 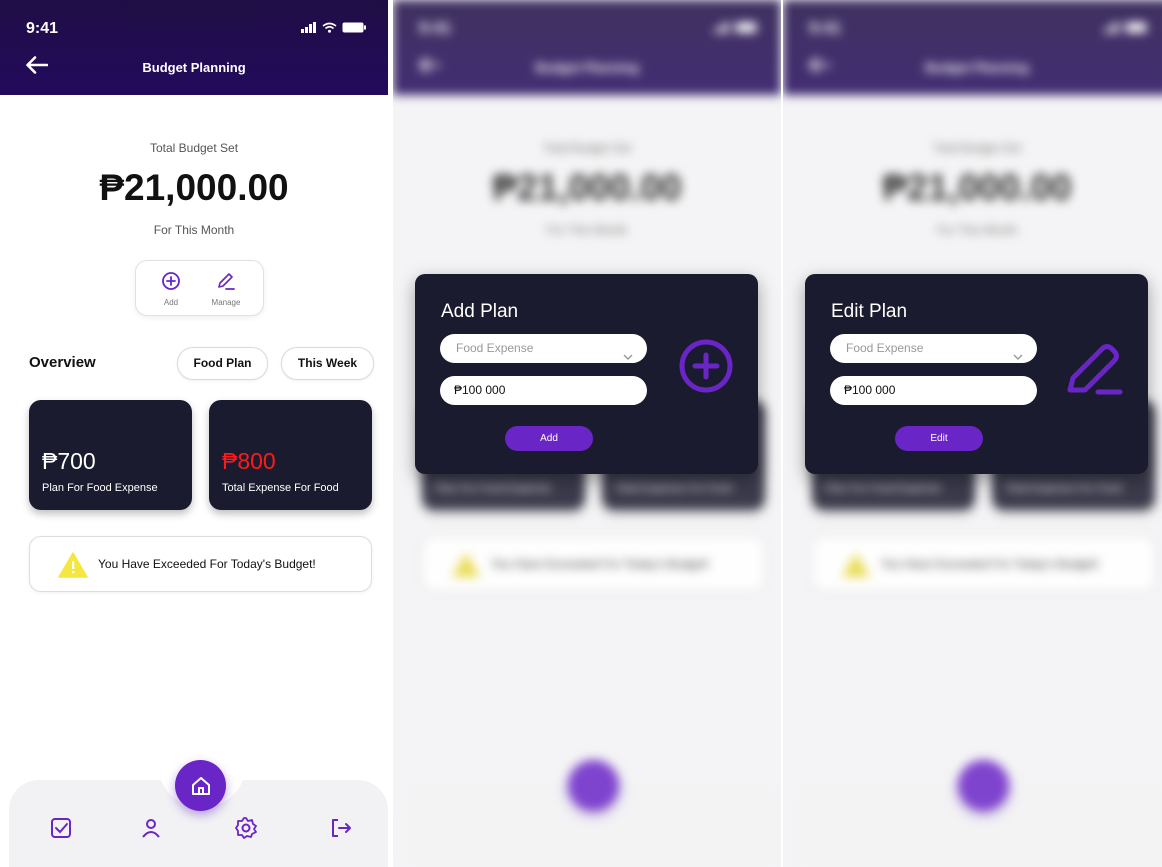 I want to click on status-time: 9:41, so click(x=42, y=28).